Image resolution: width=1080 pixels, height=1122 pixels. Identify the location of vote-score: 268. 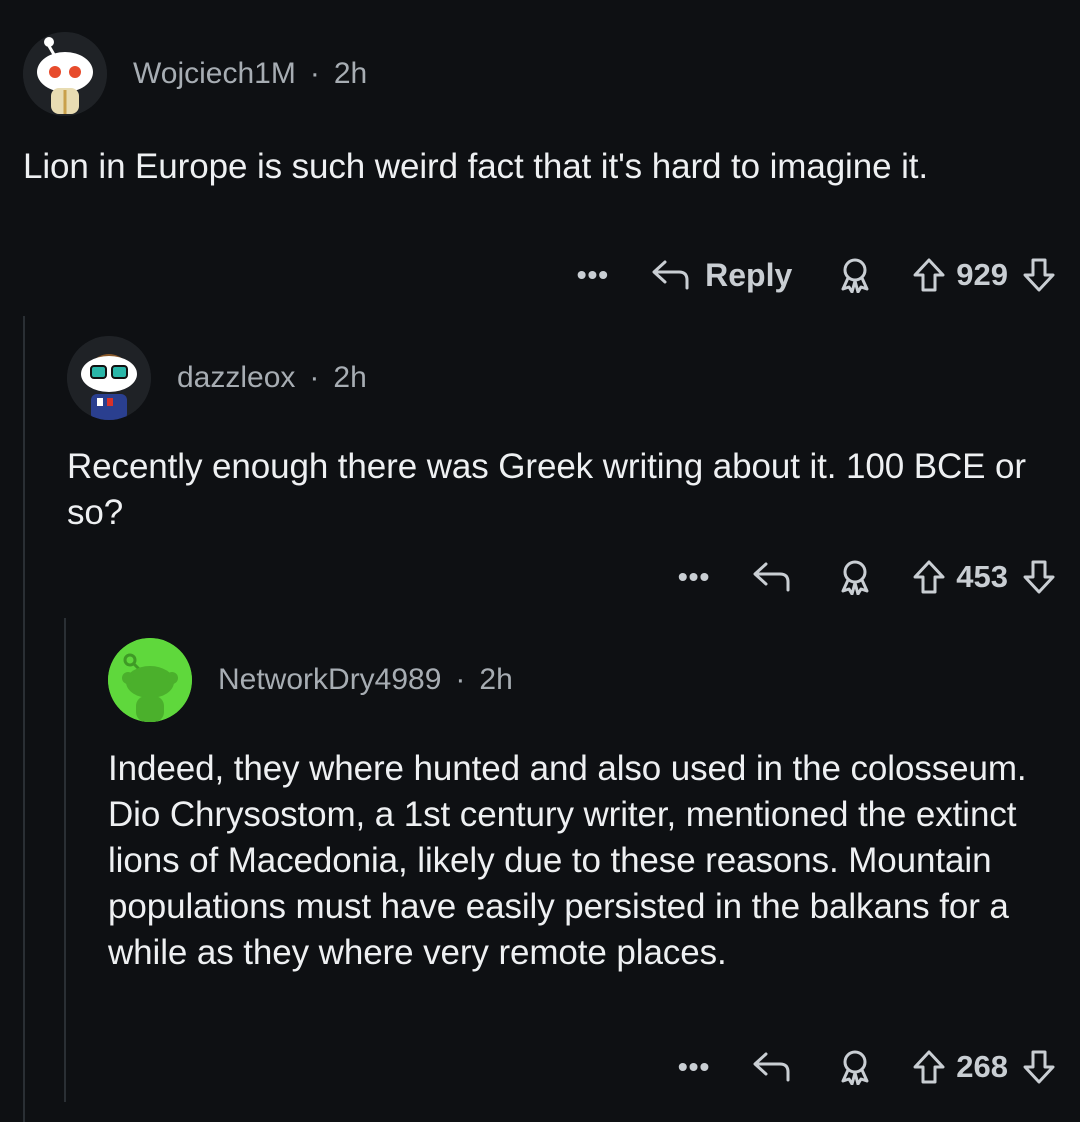
(982, 1066).